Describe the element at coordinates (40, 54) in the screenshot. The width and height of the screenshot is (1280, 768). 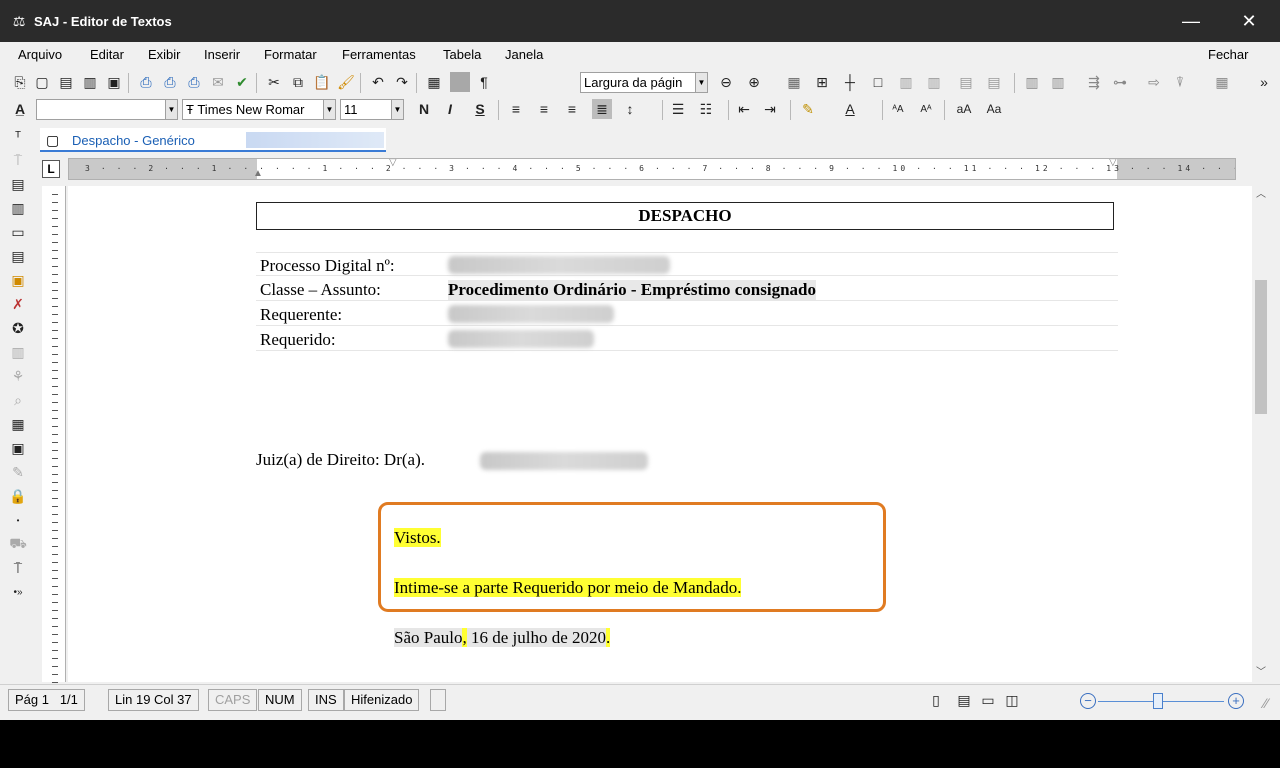
I see `menu-arquivo: Arquivo` at that location.